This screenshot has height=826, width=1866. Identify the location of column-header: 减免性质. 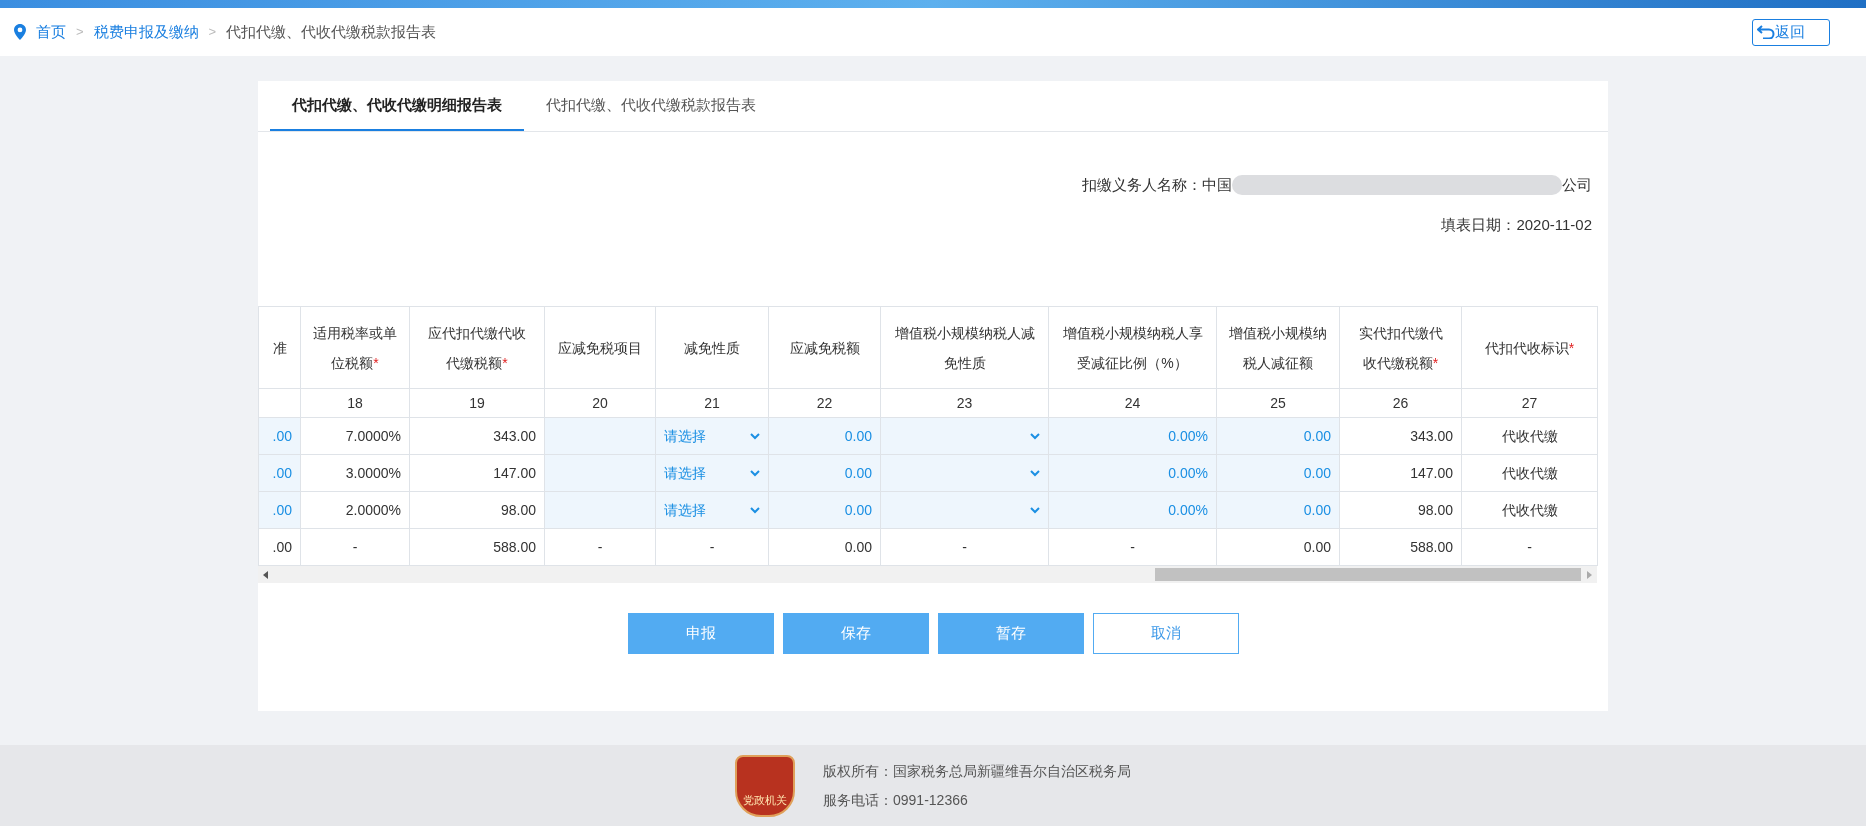
(712, 347).